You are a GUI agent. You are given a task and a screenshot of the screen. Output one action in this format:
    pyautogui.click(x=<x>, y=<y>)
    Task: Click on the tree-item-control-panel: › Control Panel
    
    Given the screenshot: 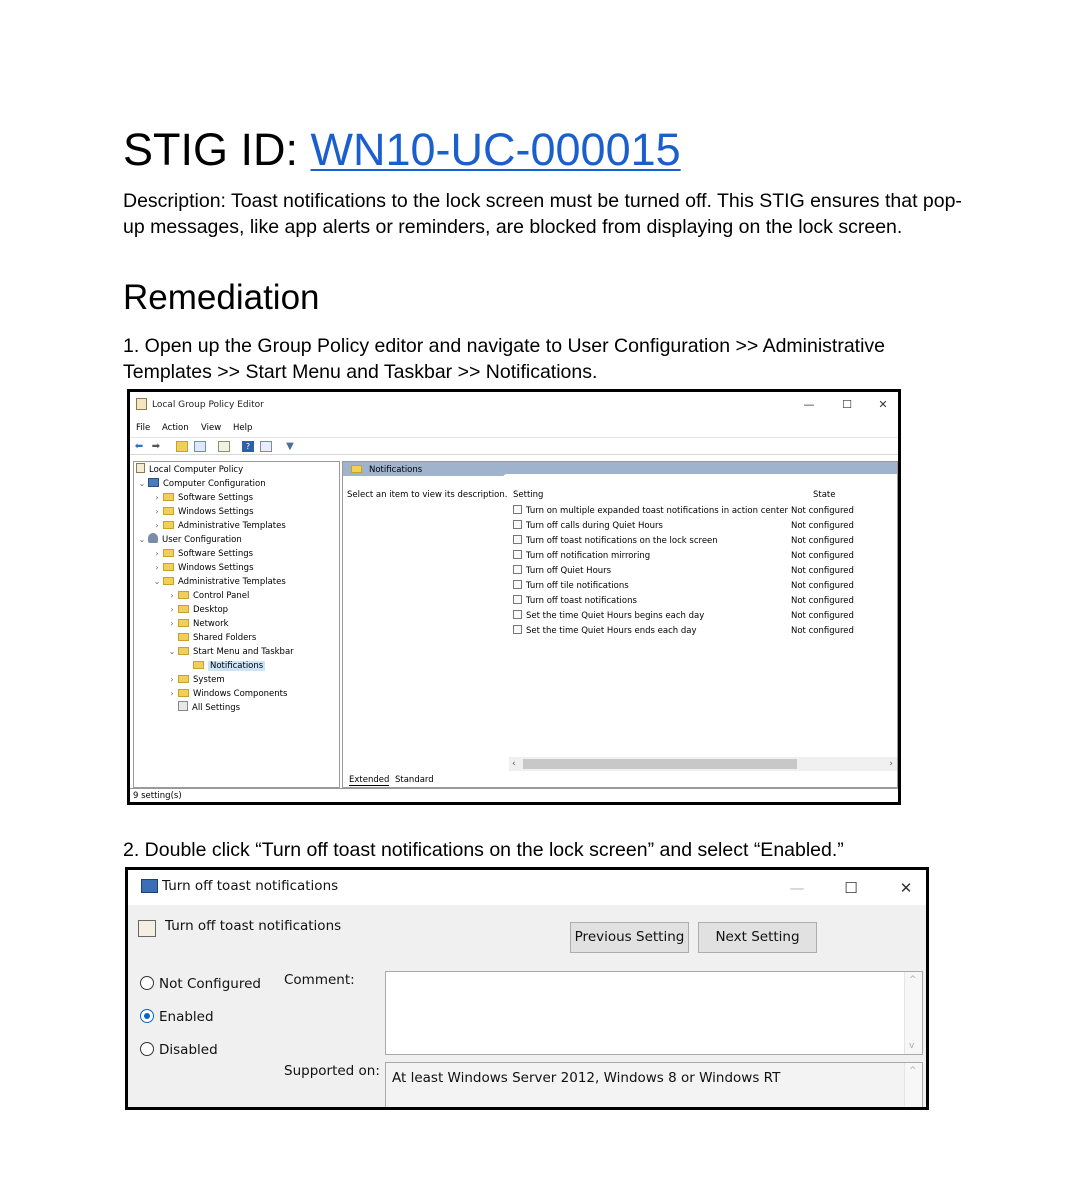 What is the action you would take?
    pyautogui.click(x=207, y=596)
    